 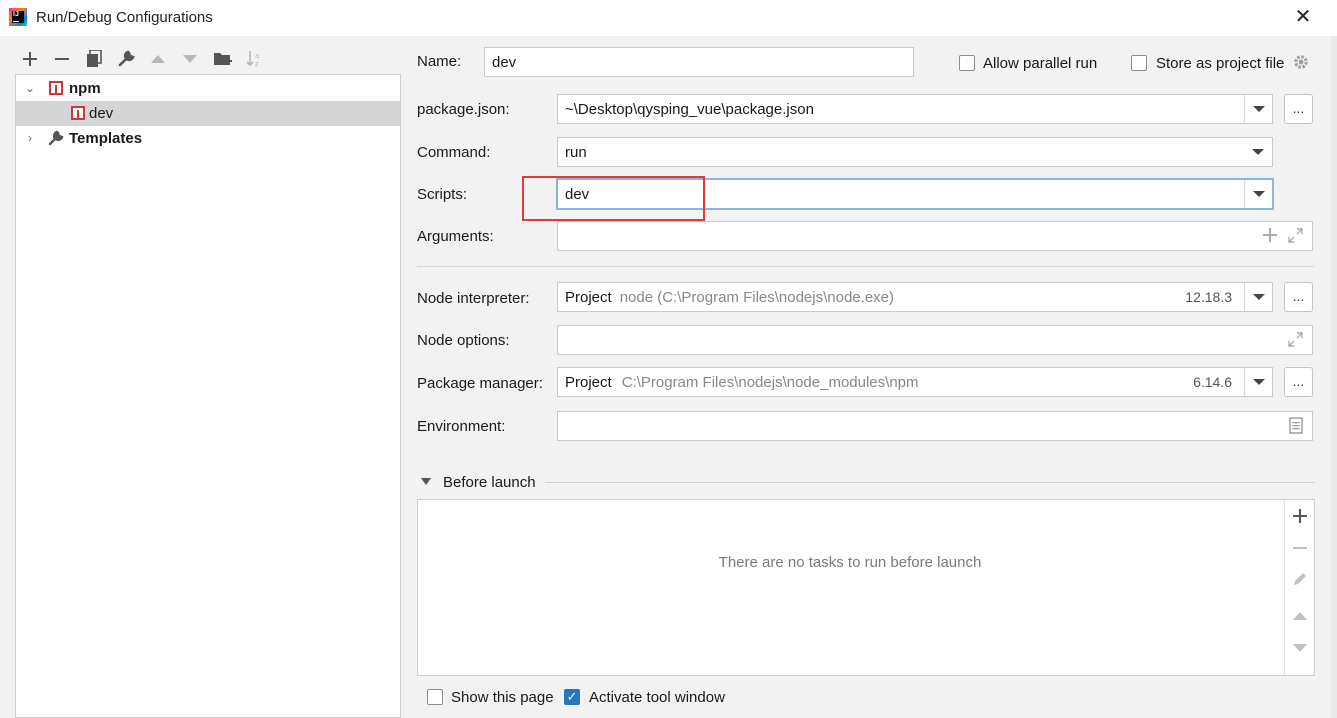 I want to click on arguments-input, so click(x=935, y=236).